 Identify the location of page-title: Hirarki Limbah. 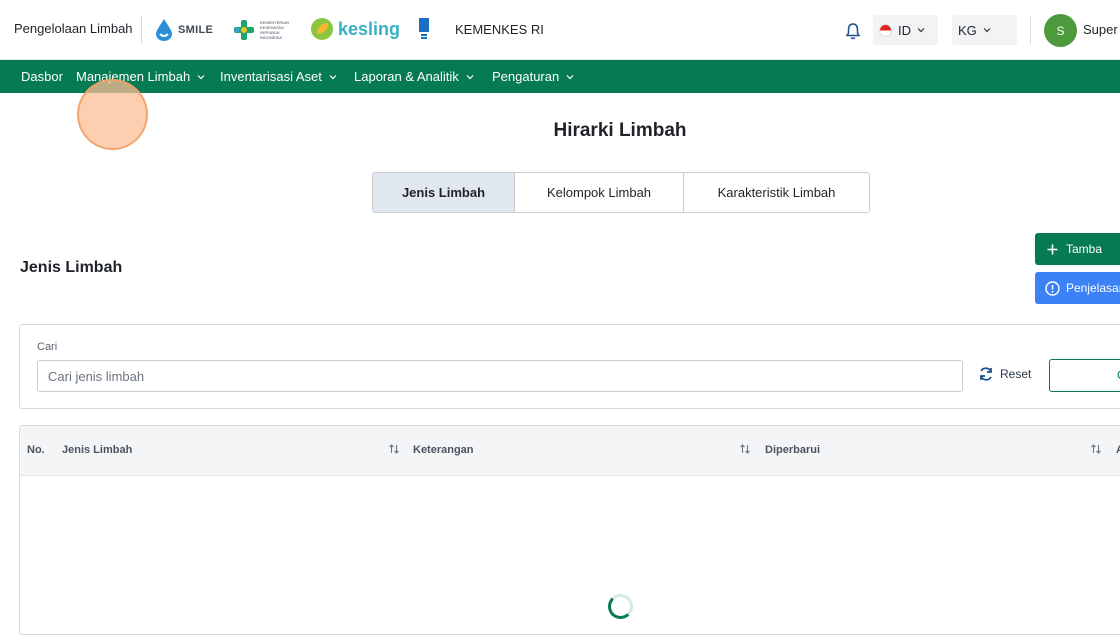
(620, 130).